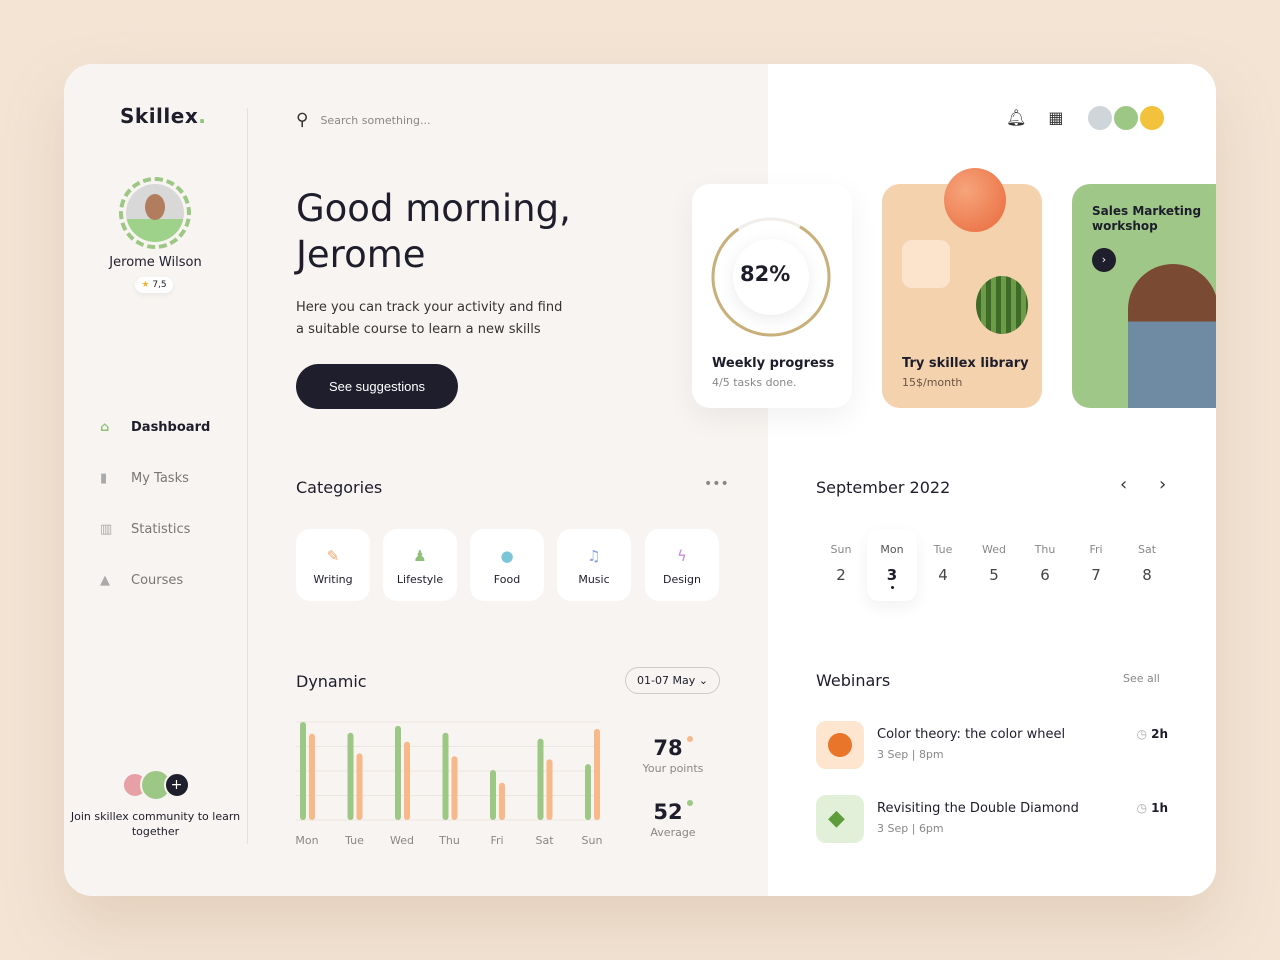 The image size is (1280, 960). I want to click on search-icon: ⚲, so click(302, 120).